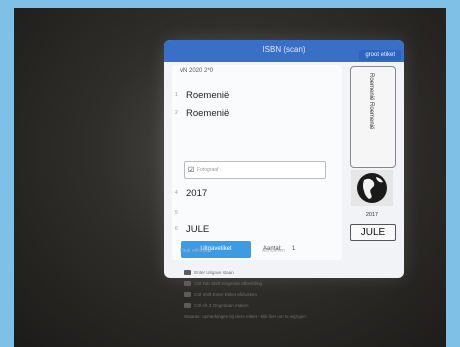 Image resolution: width=460 pixels, height=347 pixels. Describe the element at coordinates (221, 305) in the screenshot. I see `shortcut-text: Ctrl Alt Z Ongedaan maken` at that location.